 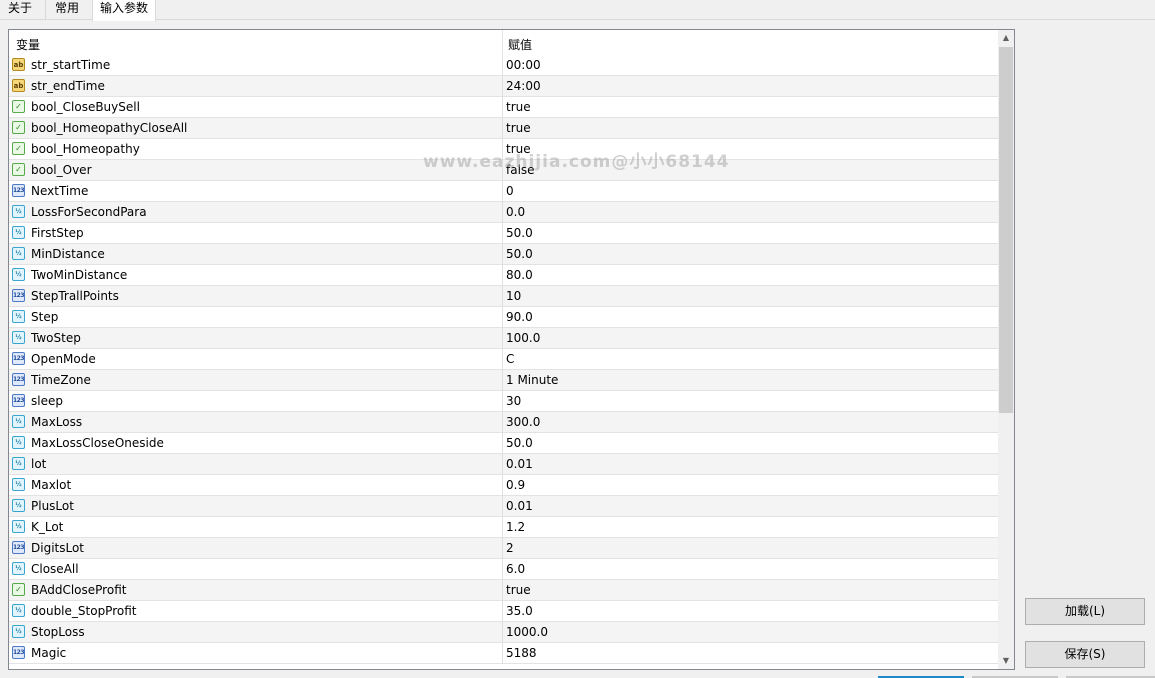 I want to click on table-row: ✓ bool_CloseBuySell true, so click(x=503, y=107).